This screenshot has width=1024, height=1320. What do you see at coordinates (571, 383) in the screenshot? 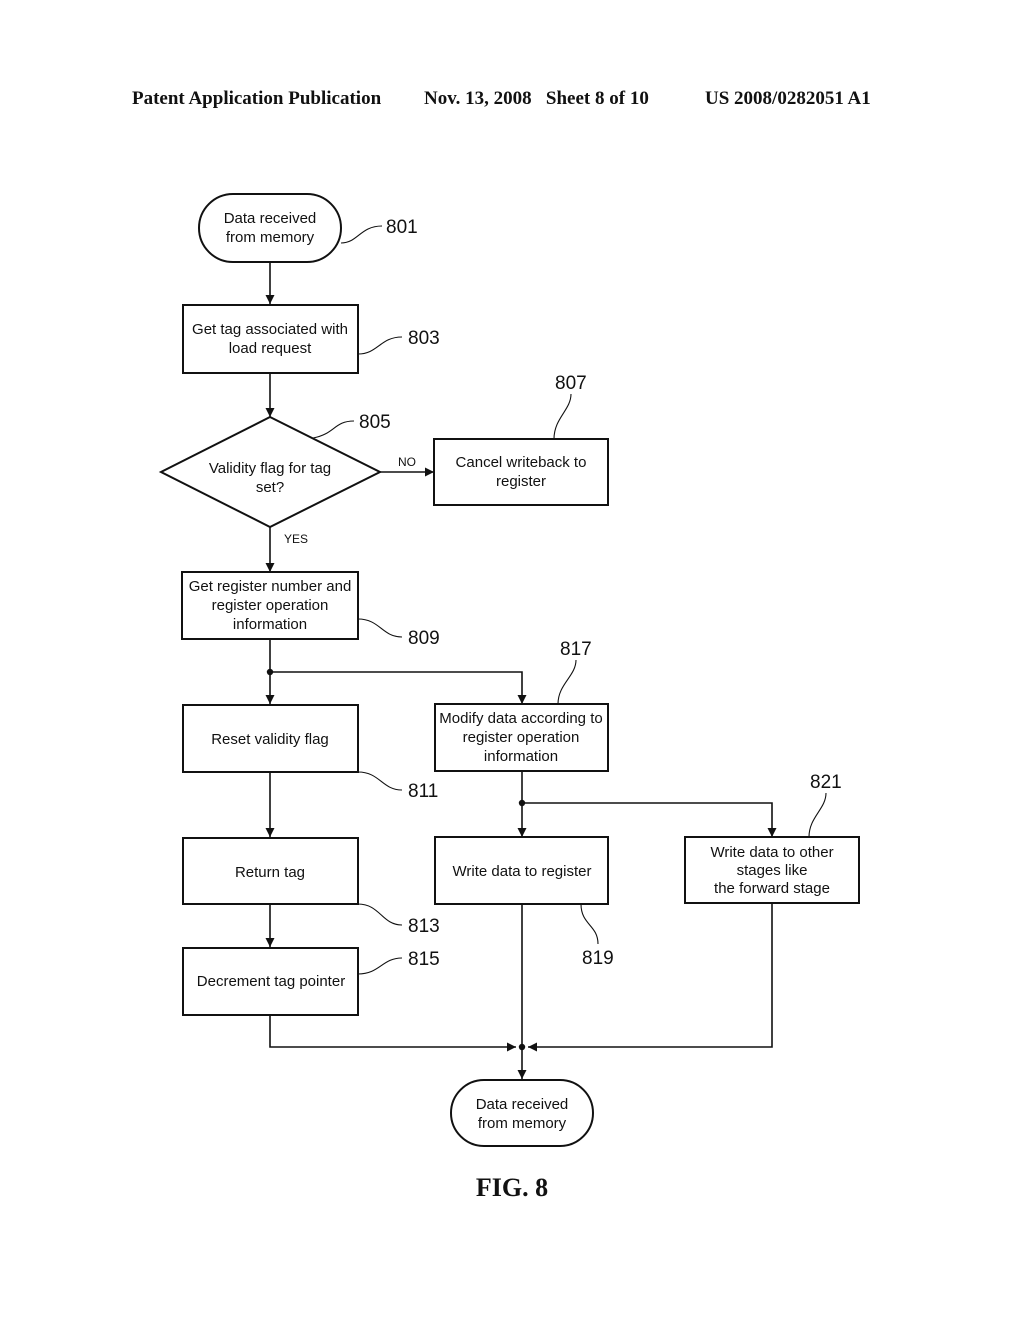
I see `ref-number: 807` at bounding box center [571, 383].